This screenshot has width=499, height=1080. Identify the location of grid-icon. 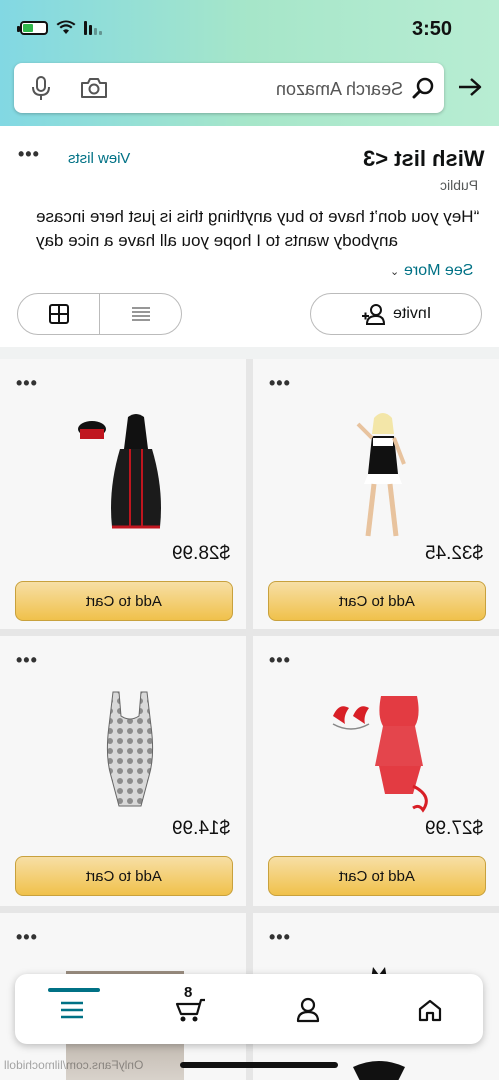
(58, 314).